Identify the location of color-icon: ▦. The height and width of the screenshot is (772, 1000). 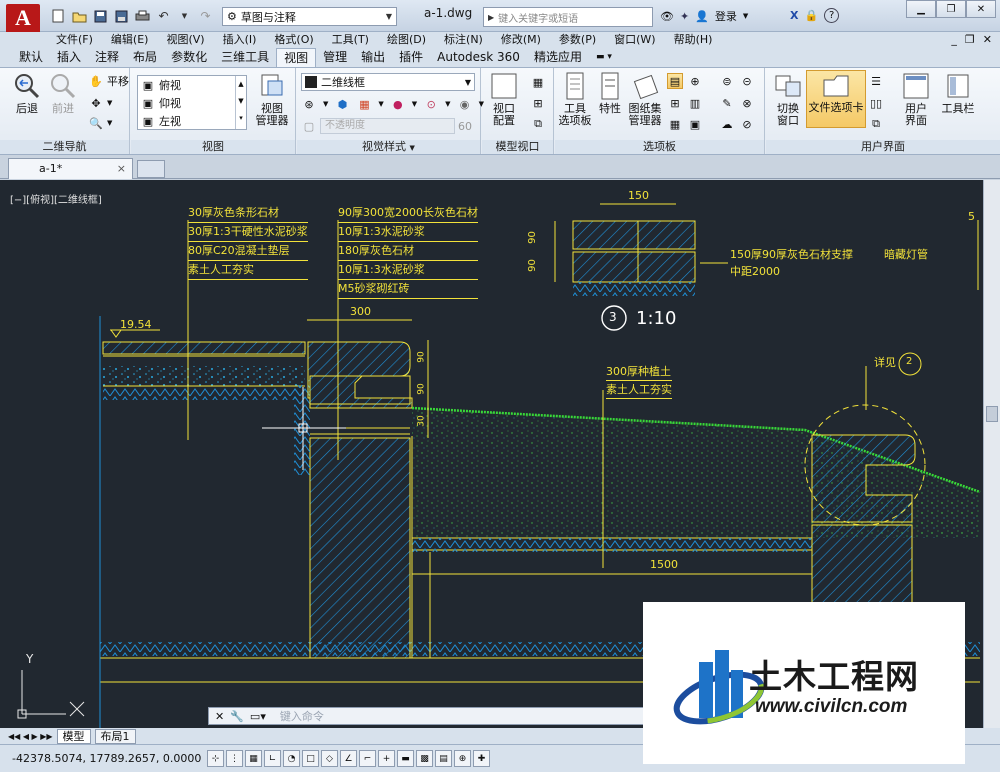
(364, 104).